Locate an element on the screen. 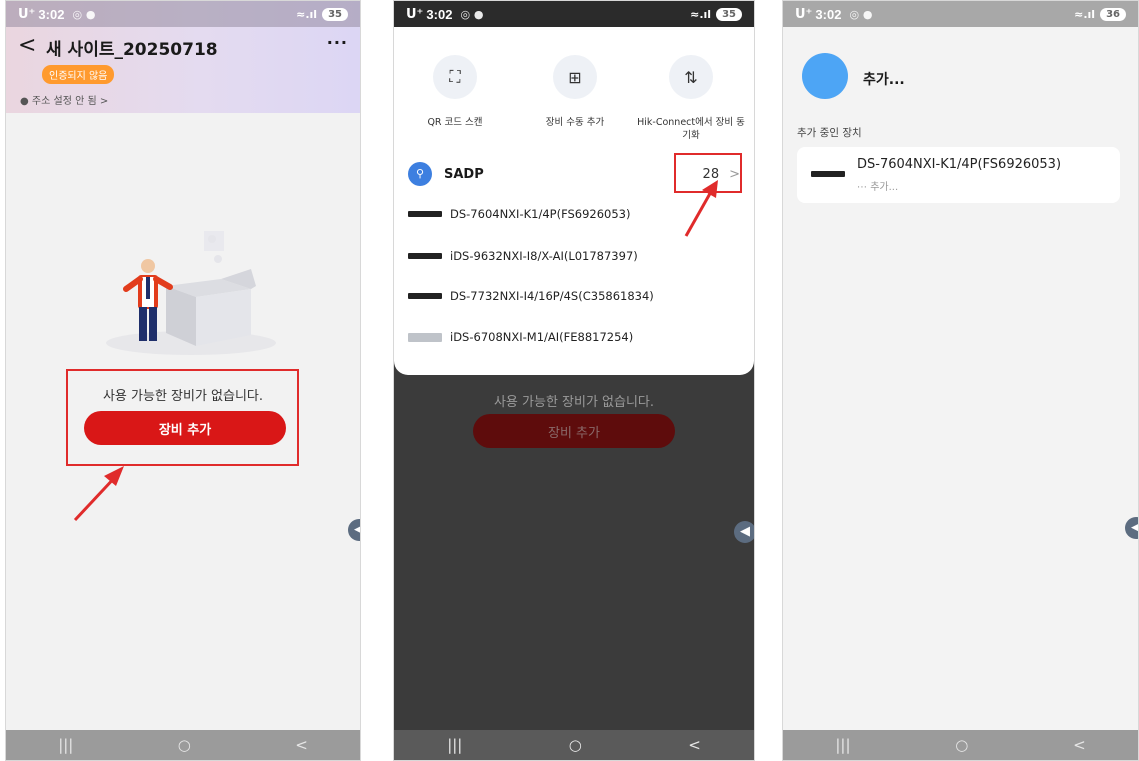  progress-avatar is located at coordinates (825, 76).